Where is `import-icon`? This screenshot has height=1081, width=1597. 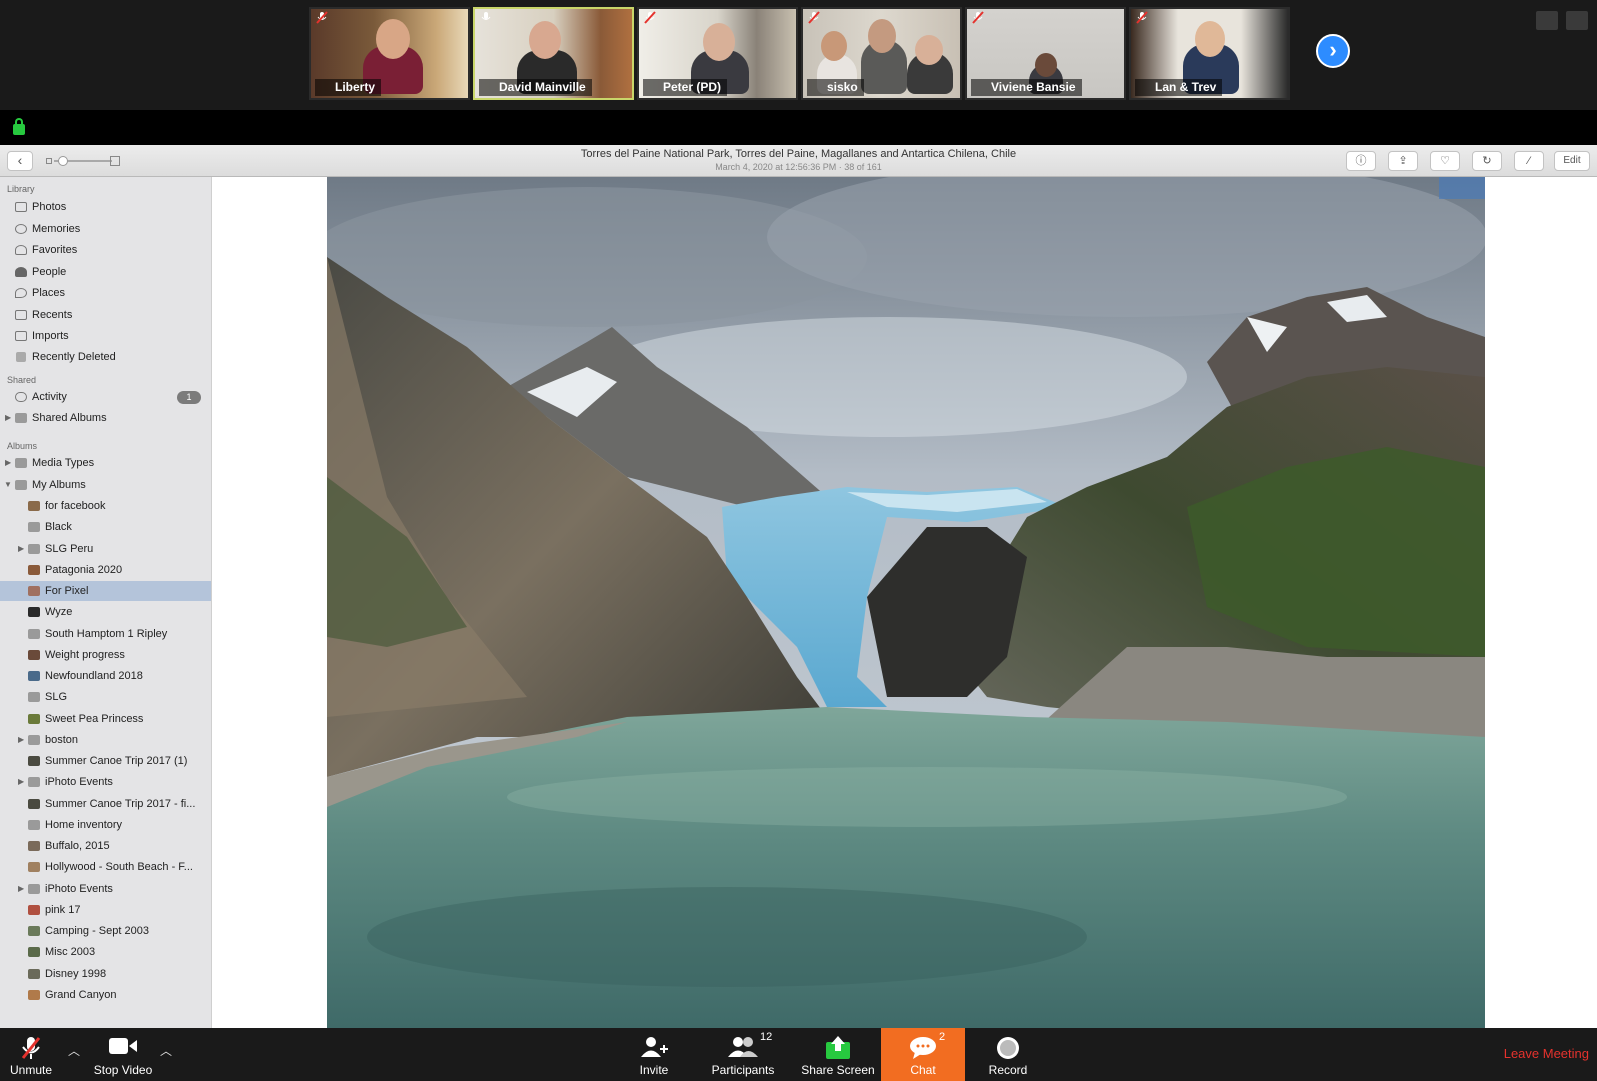 import-icon is located at coordinates (21, 336).